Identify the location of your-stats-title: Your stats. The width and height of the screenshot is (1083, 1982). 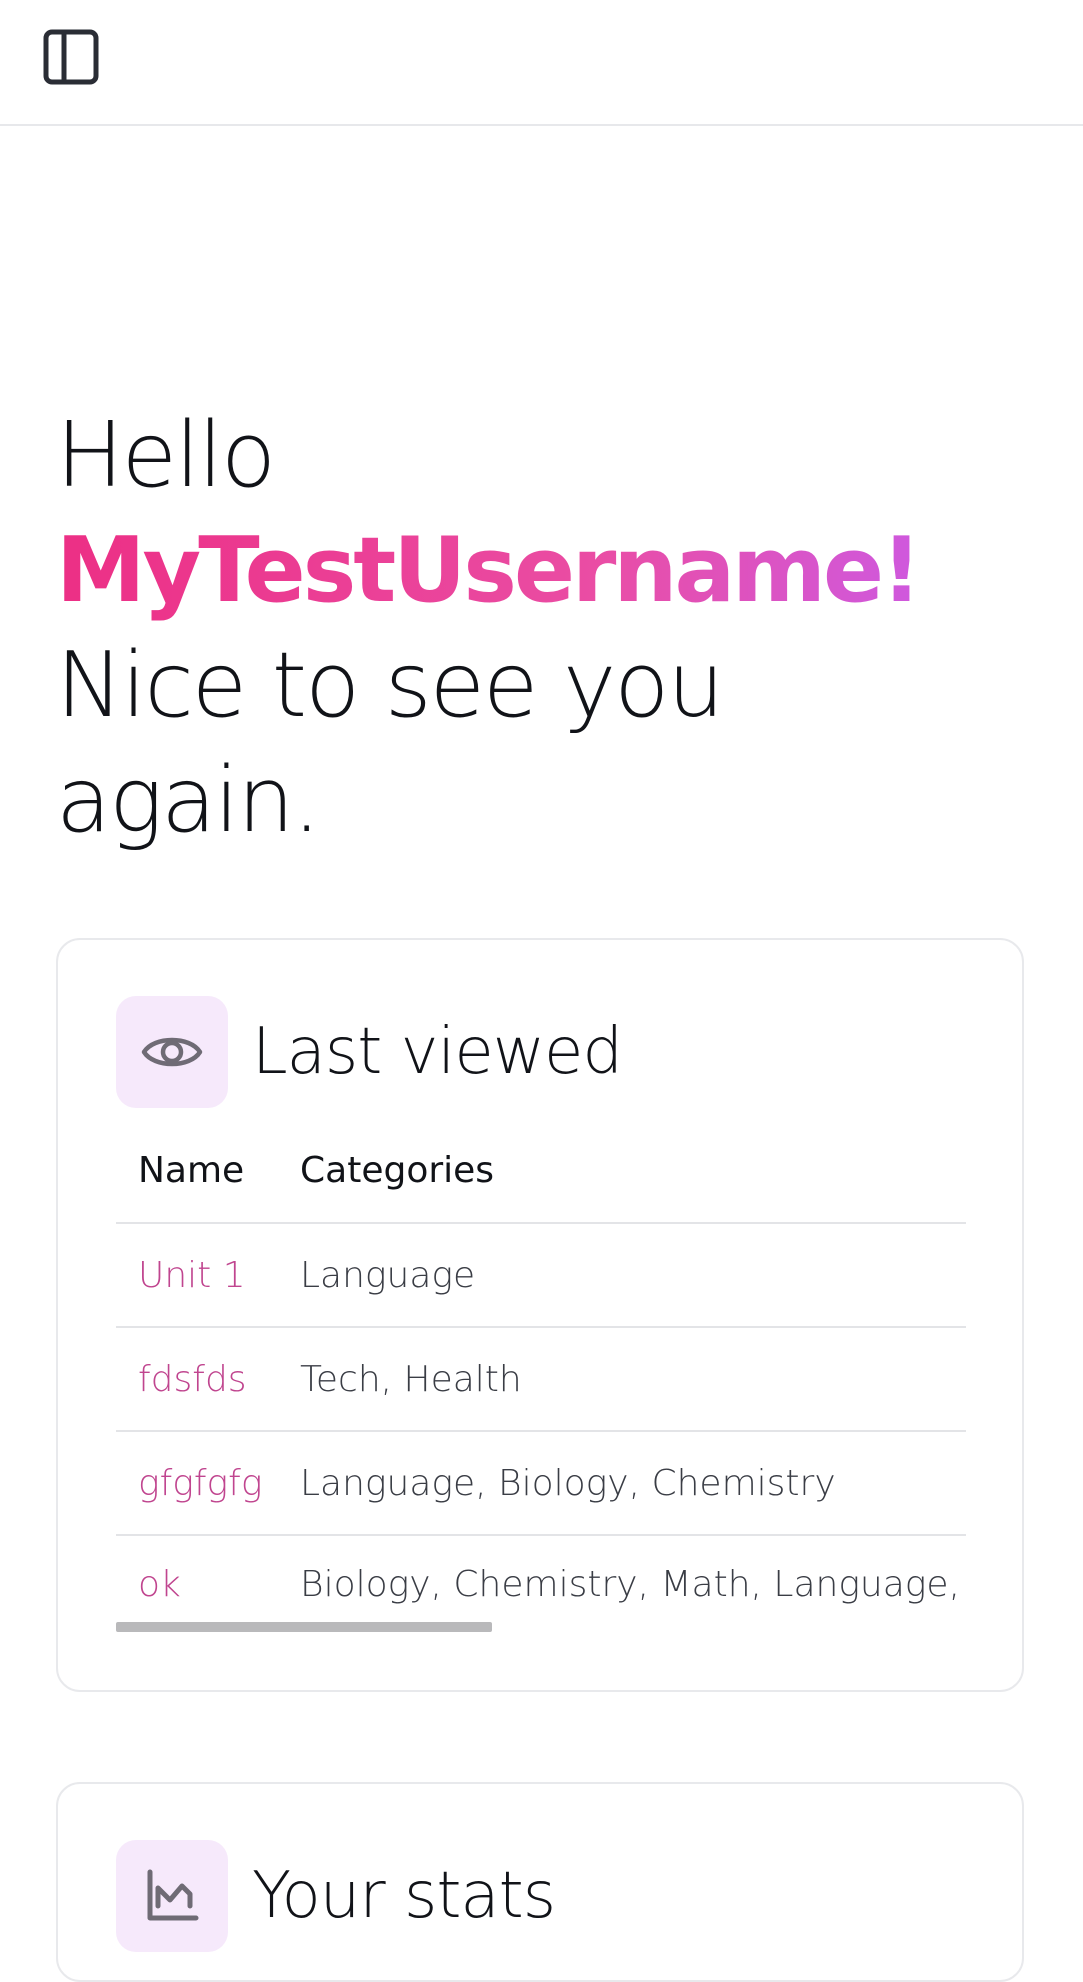
(404, 1896).